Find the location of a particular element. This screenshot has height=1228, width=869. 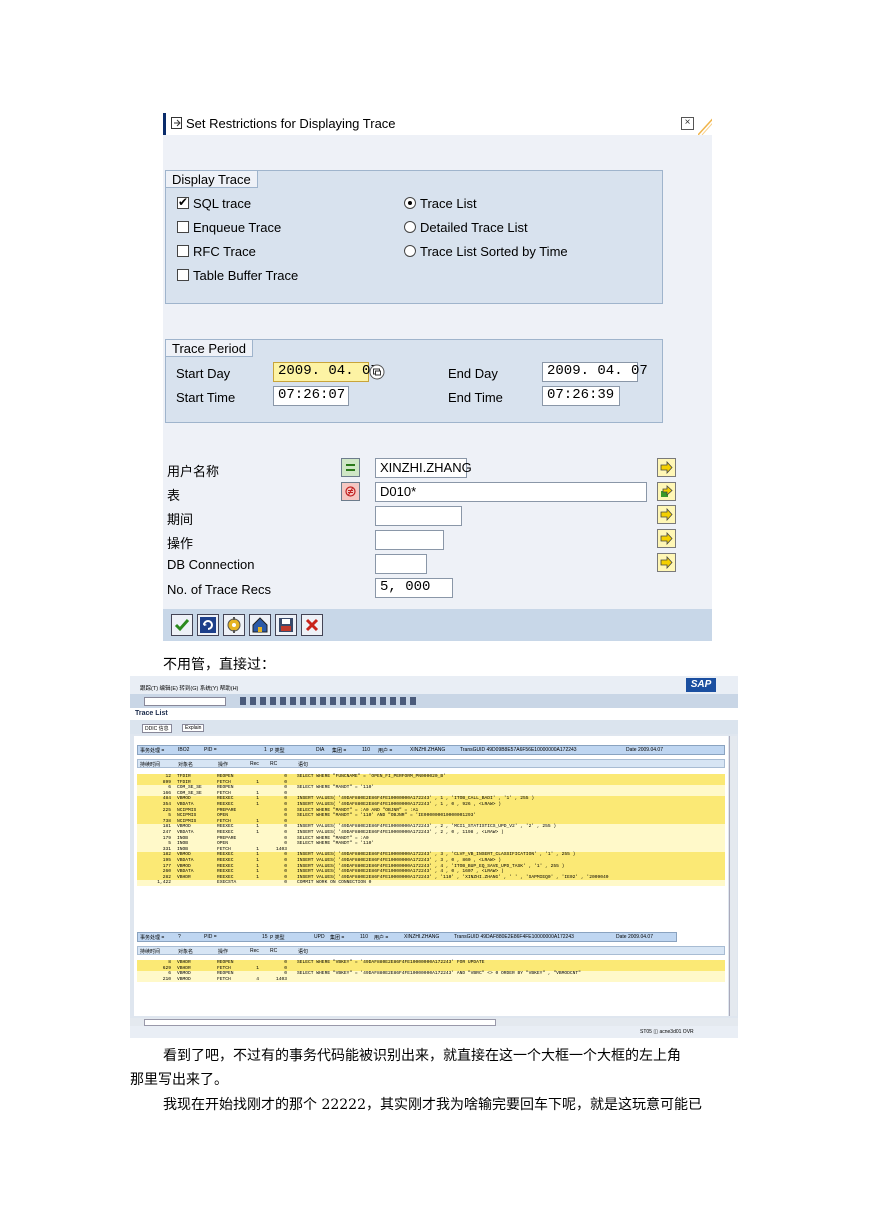

trace-cell-op: EXECSTA is located at coordinates (227, 883).